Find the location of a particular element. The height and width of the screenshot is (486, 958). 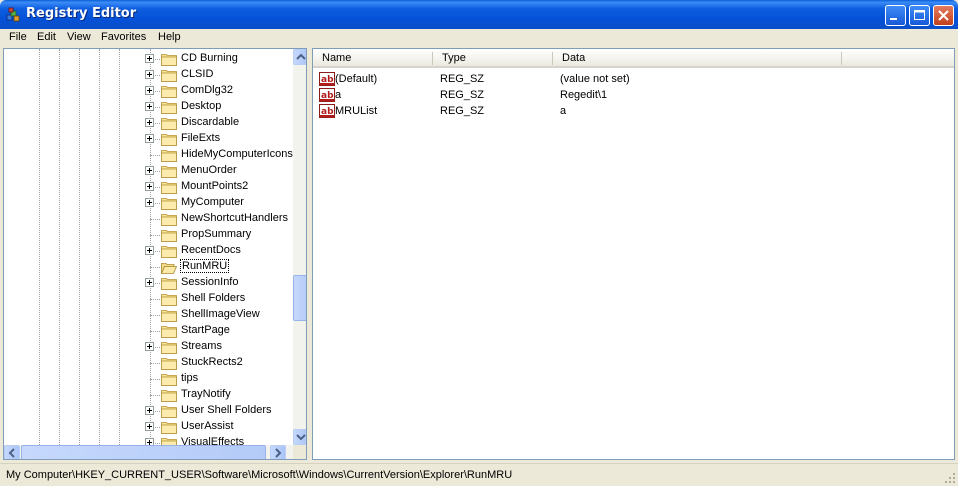

tree-item: HideMyComputerIcons is located at coordinates (149, 155).